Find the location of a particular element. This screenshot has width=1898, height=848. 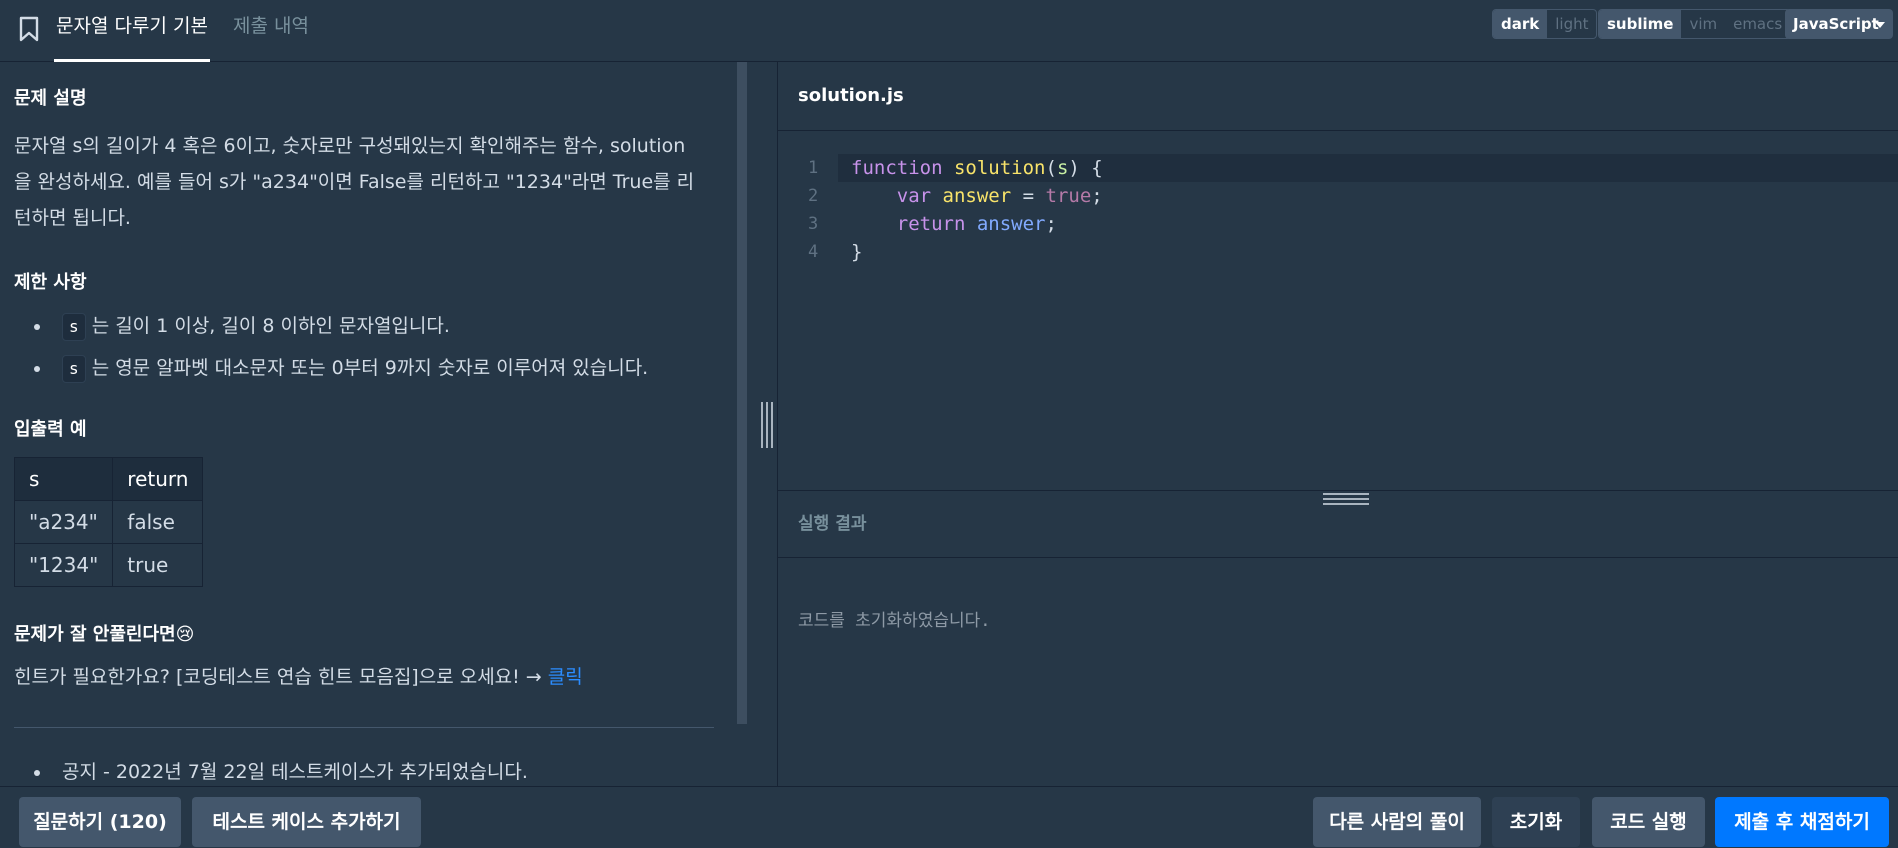

panel-splitter is located at coordinates (762, 424).